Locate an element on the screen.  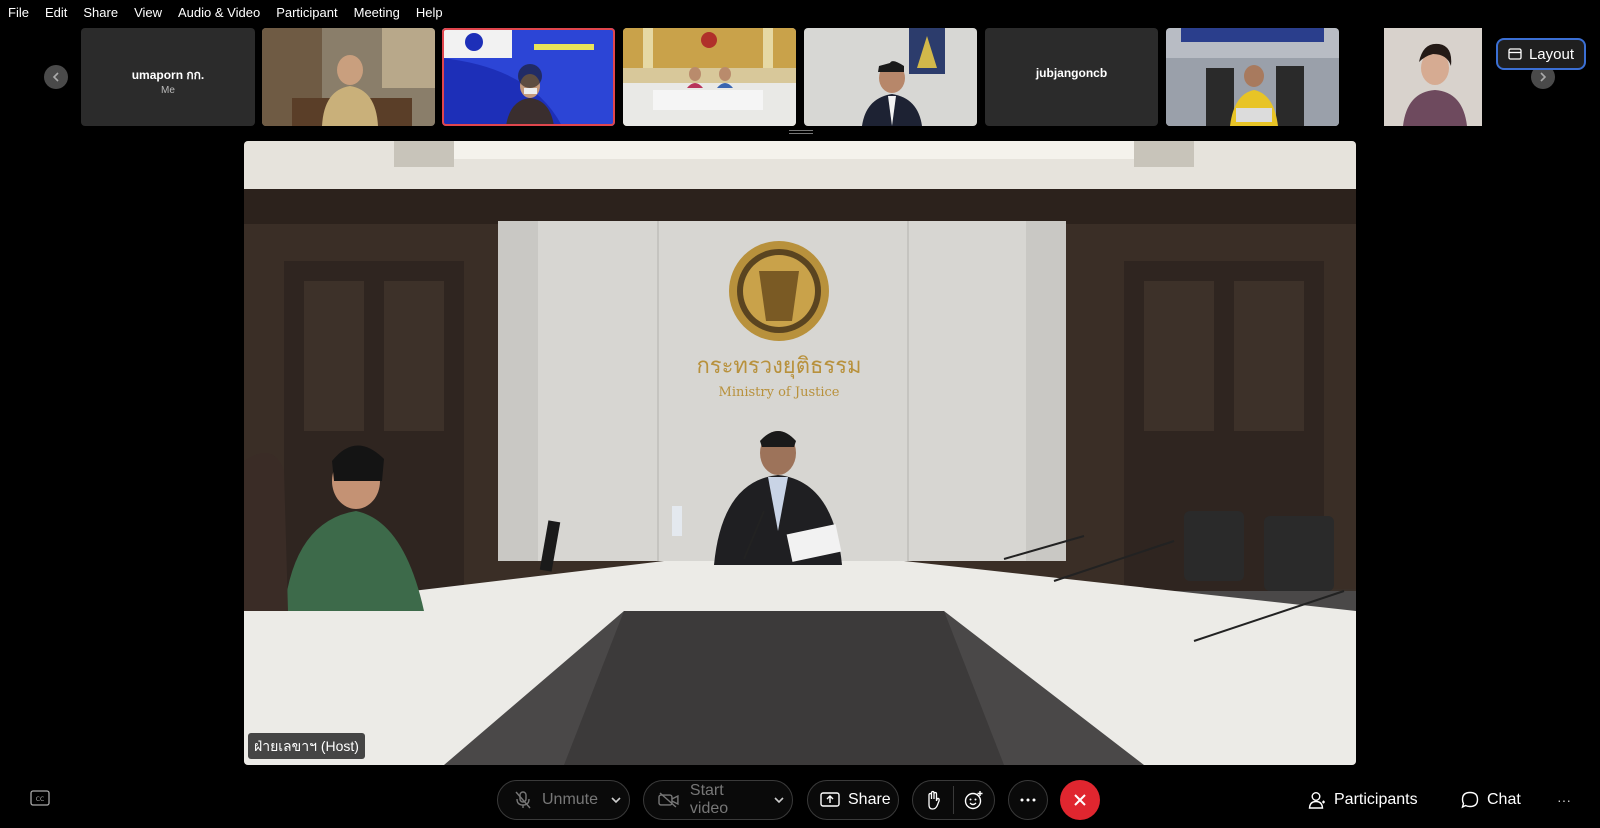
resize-handle is located at coordinates (801, 132).